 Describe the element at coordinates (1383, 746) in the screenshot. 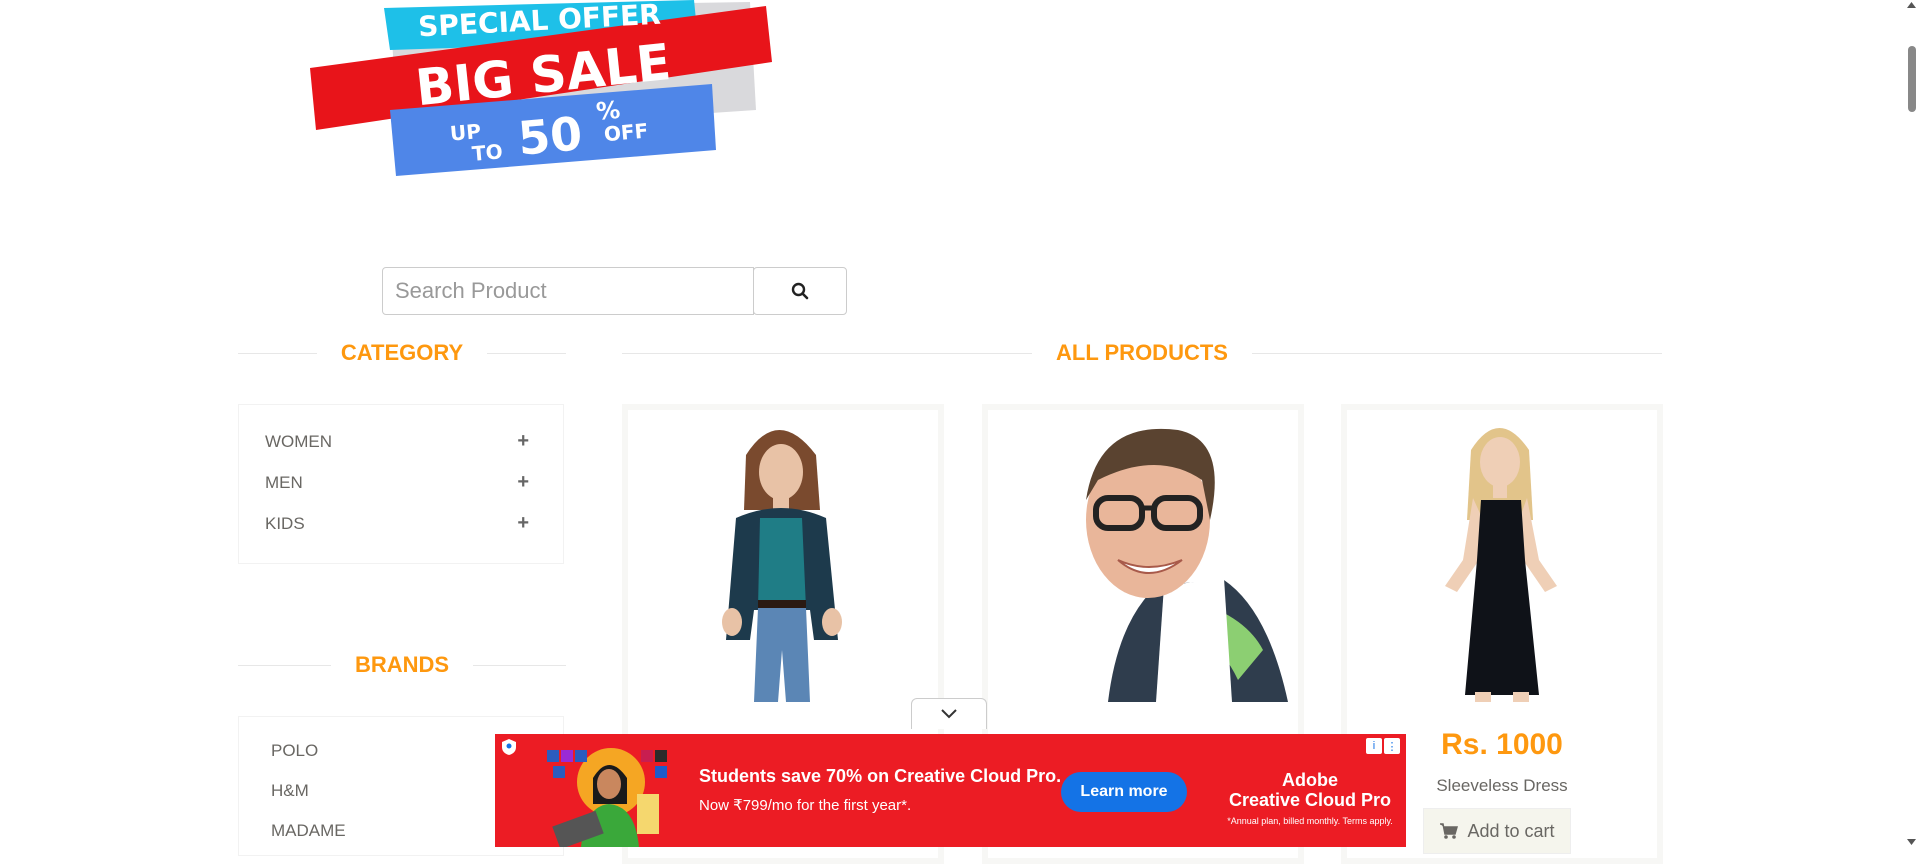

I see `ad-controls: i ⋮` at that location.